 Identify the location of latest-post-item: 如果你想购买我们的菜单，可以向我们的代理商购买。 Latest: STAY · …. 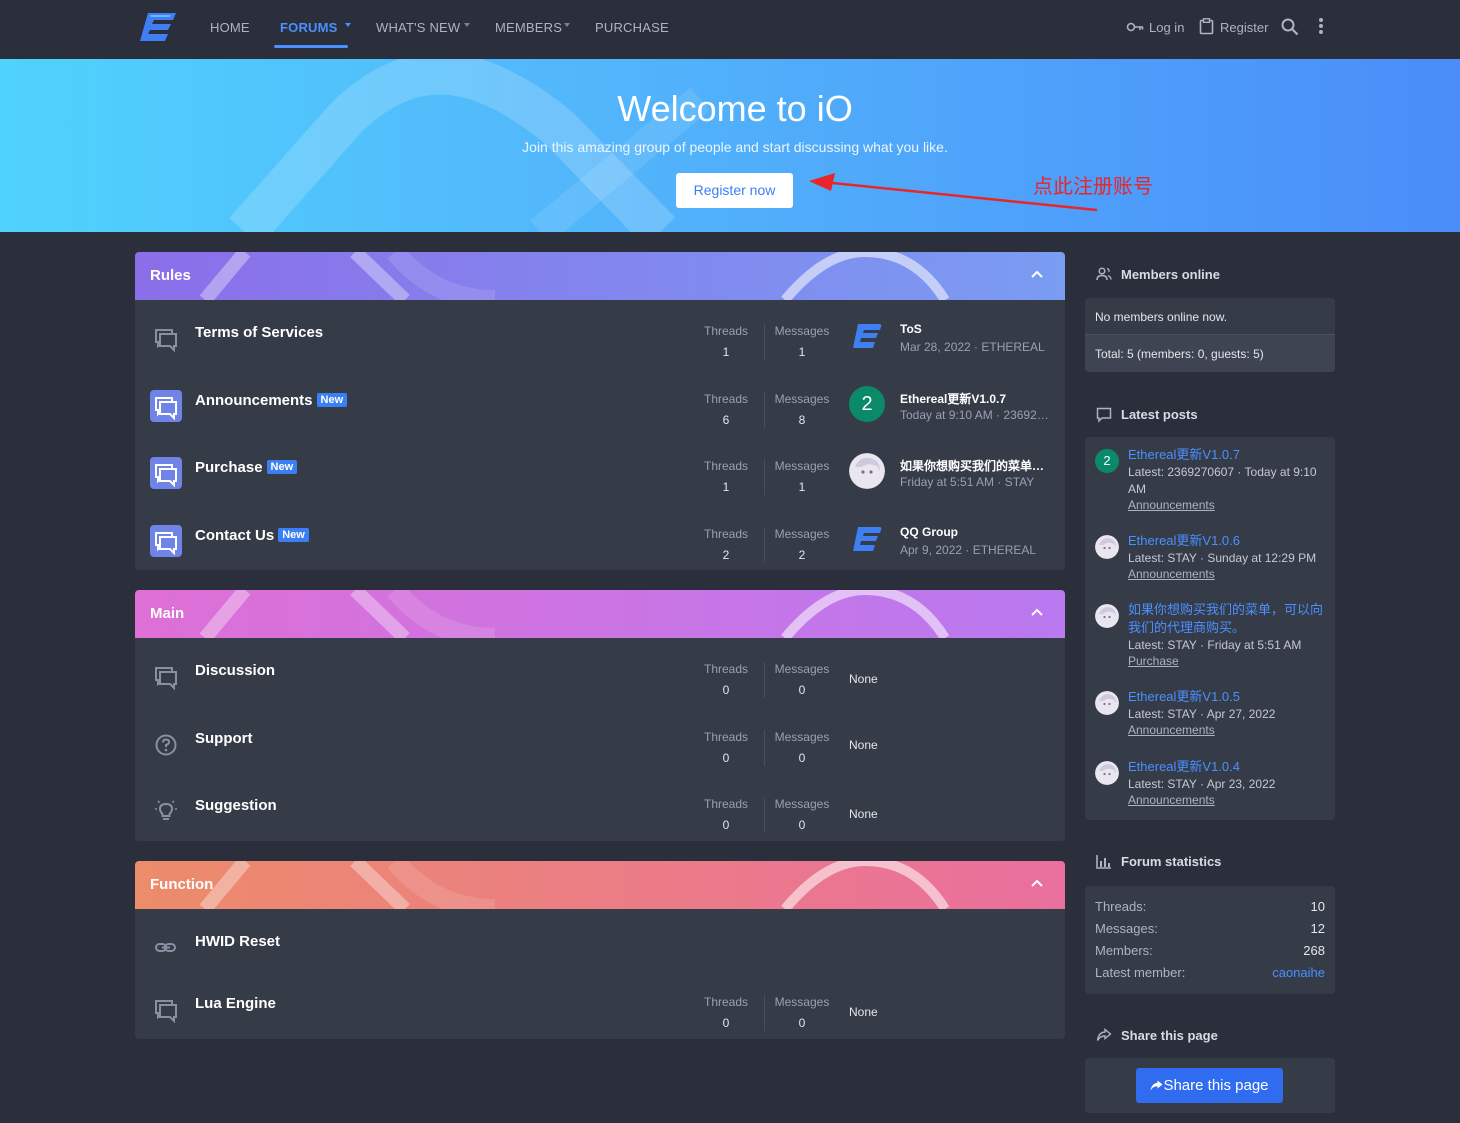
(1211, 636).